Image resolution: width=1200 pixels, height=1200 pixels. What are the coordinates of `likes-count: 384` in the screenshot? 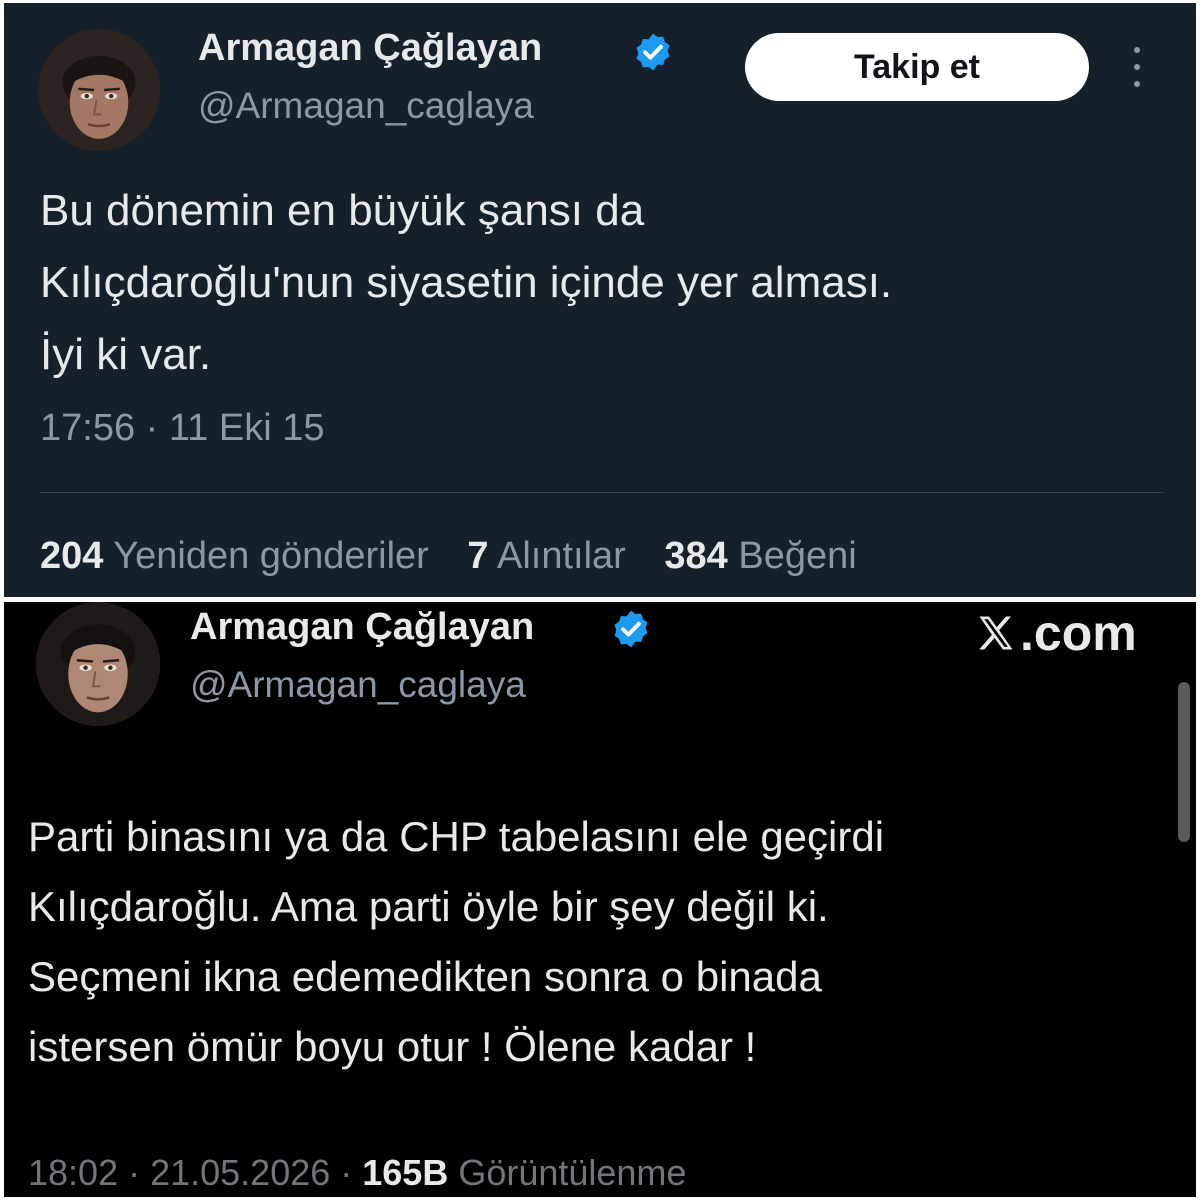 It's located at (696, 556).